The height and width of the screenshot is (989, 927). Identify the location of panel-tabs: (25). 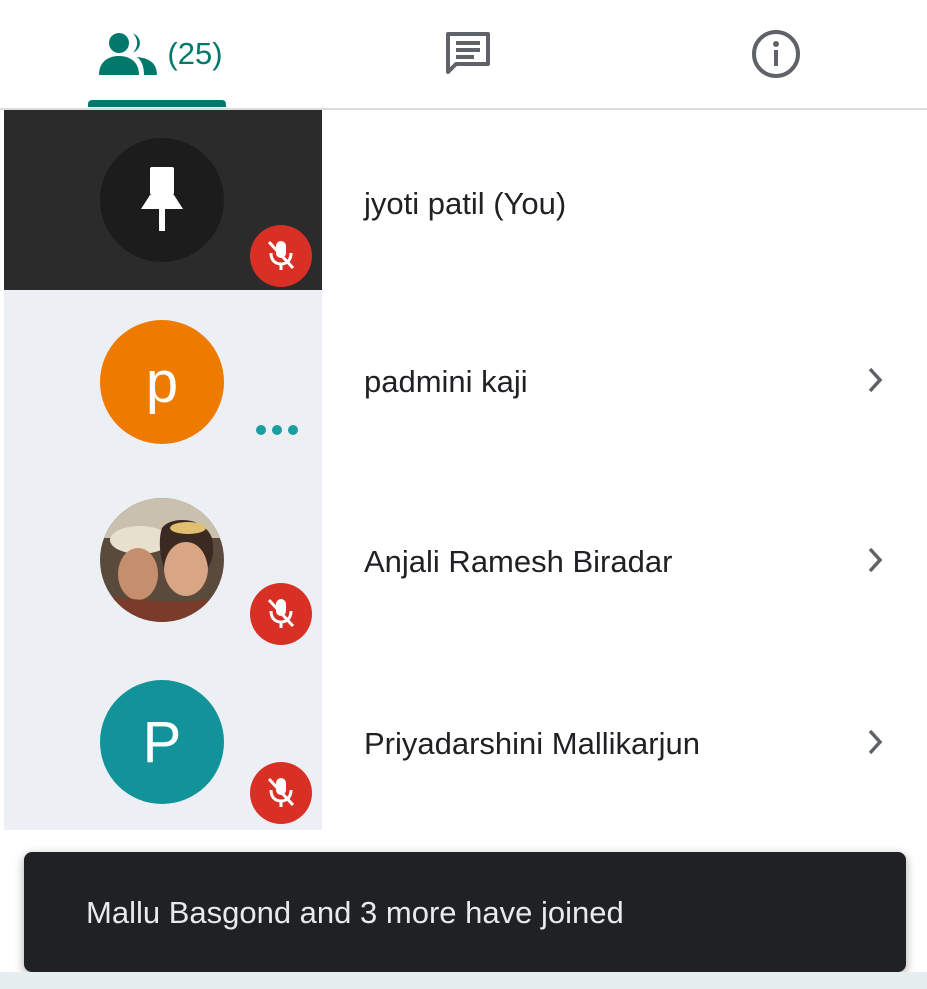
(463, 55).